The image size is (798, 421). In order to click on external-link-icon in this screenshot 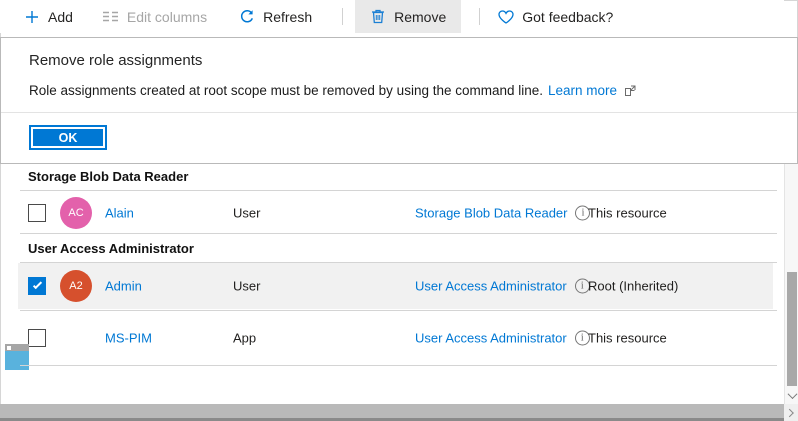, I will do `click(630, 91)`.